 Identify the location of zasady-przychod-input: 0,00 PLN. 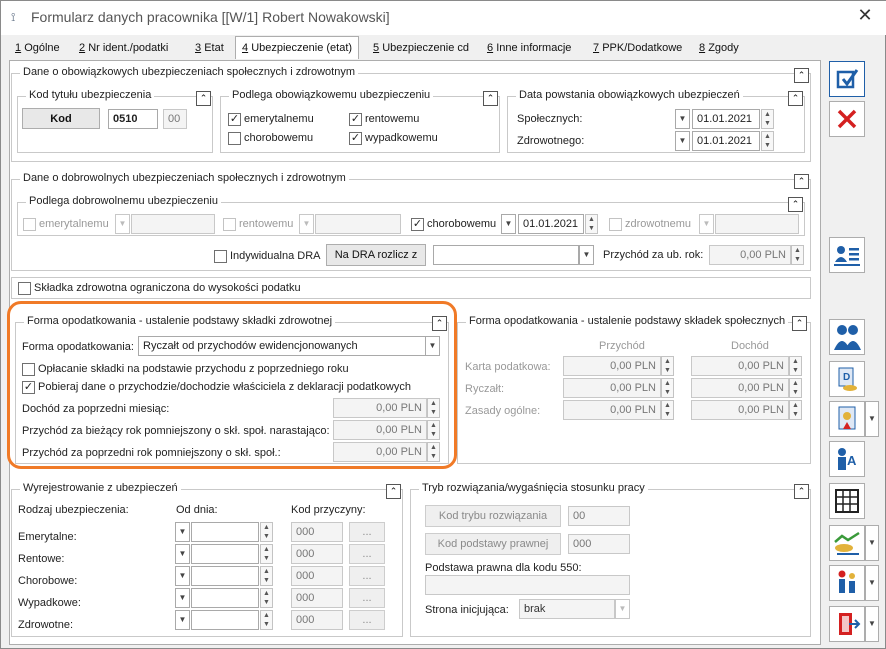
(612, 410).